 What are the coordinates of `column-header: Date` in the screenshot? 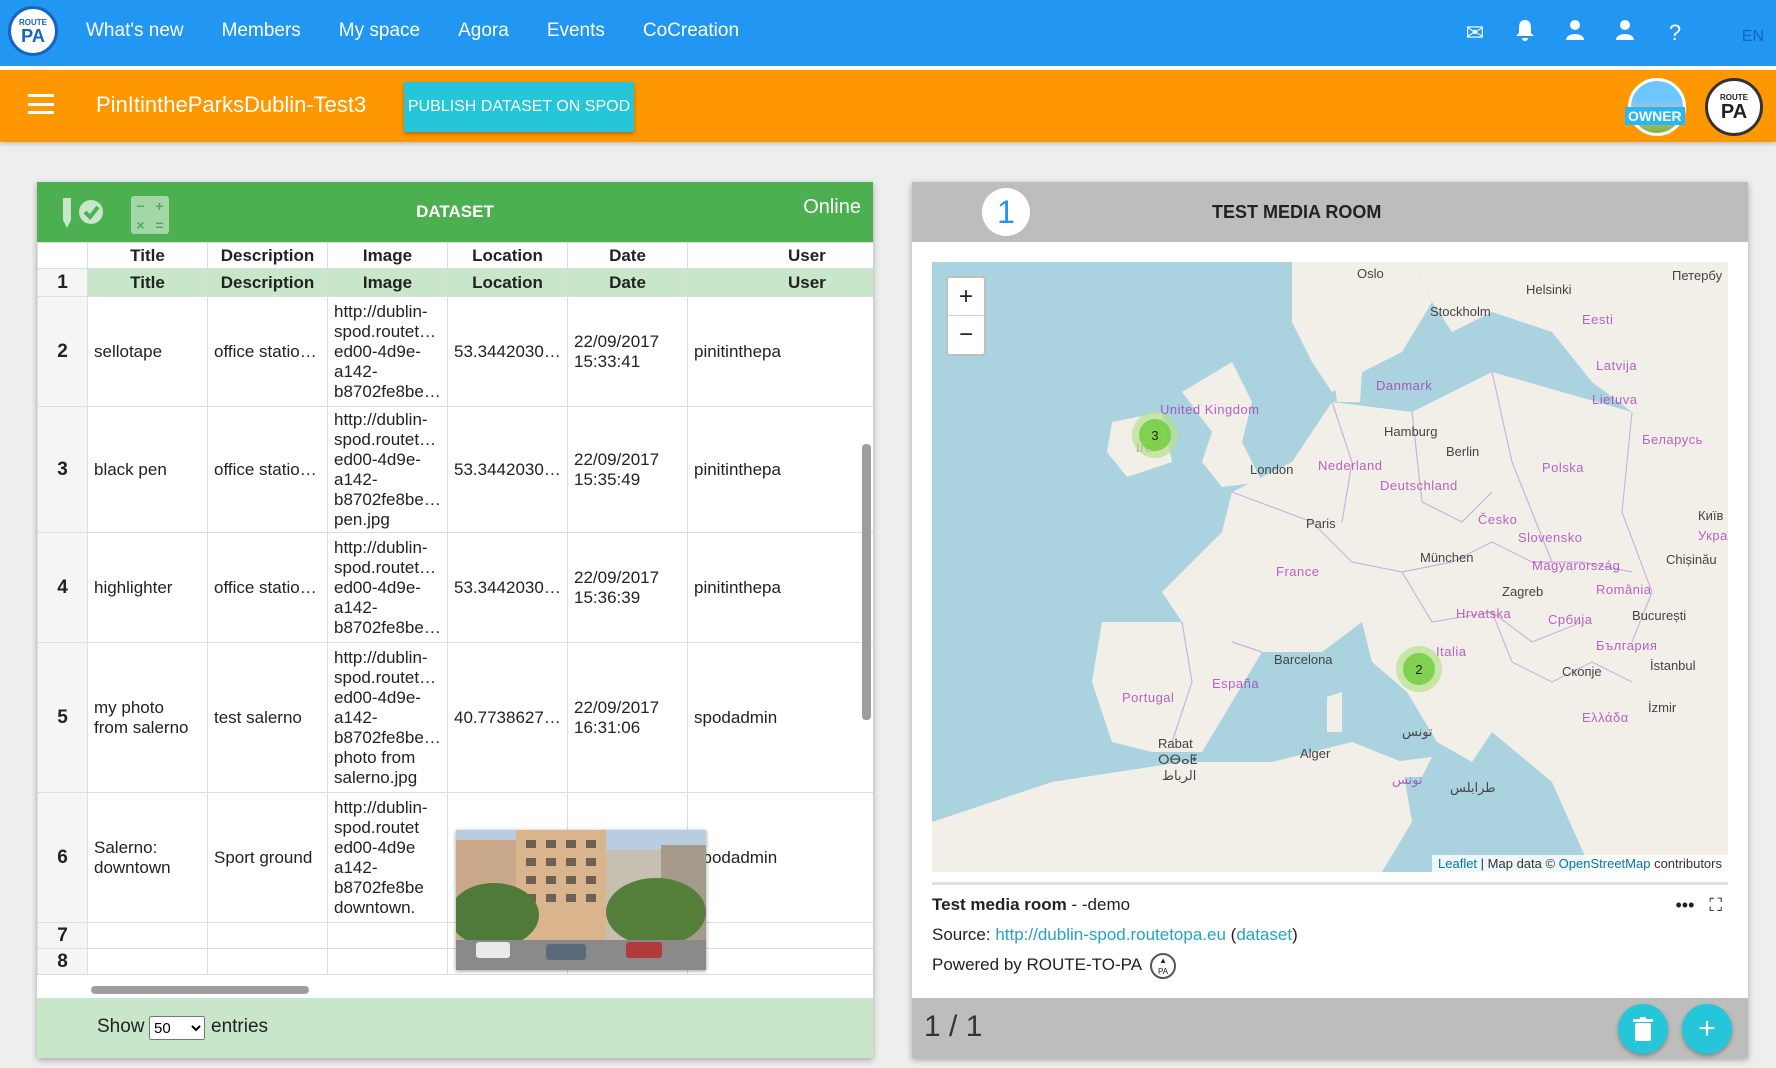 It's located at (627, 255).